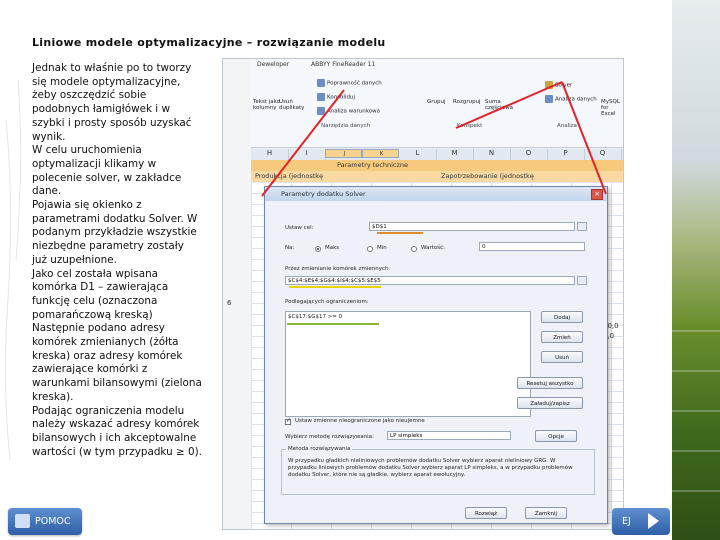 The height and width of the screenshot is (540, 720). Describe the element at coordinates (53, 521) in the screenshot. I see `help-label: POMOC` at that location.